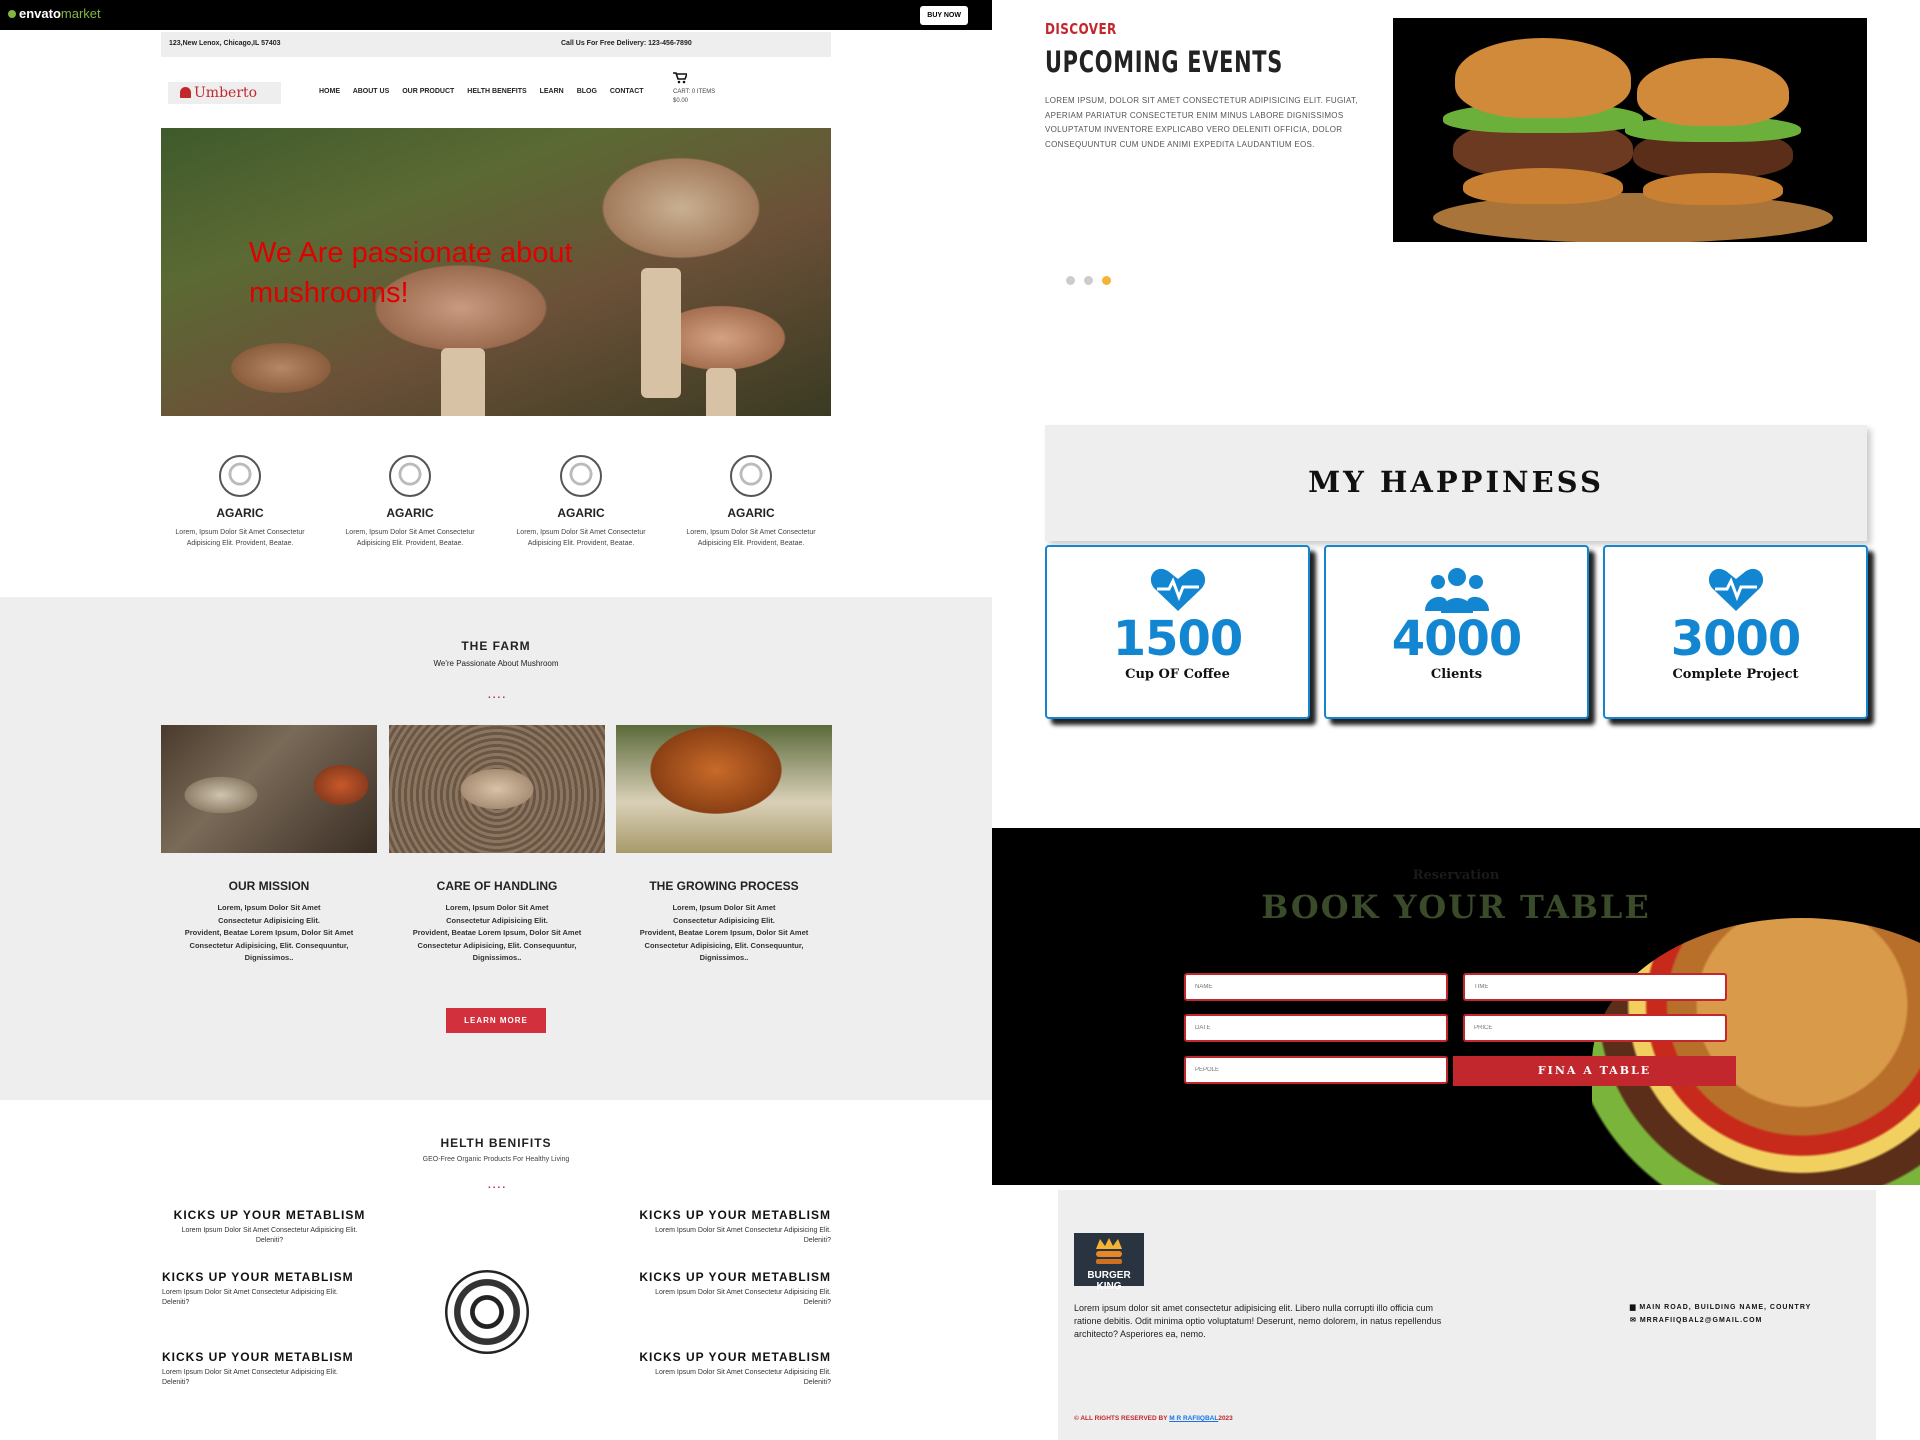  Describe the element at coordinates (626, 43) in the screenshot. I see `delivery-phone: Call Us For Free Delivery: 123-456-7890` at that location.